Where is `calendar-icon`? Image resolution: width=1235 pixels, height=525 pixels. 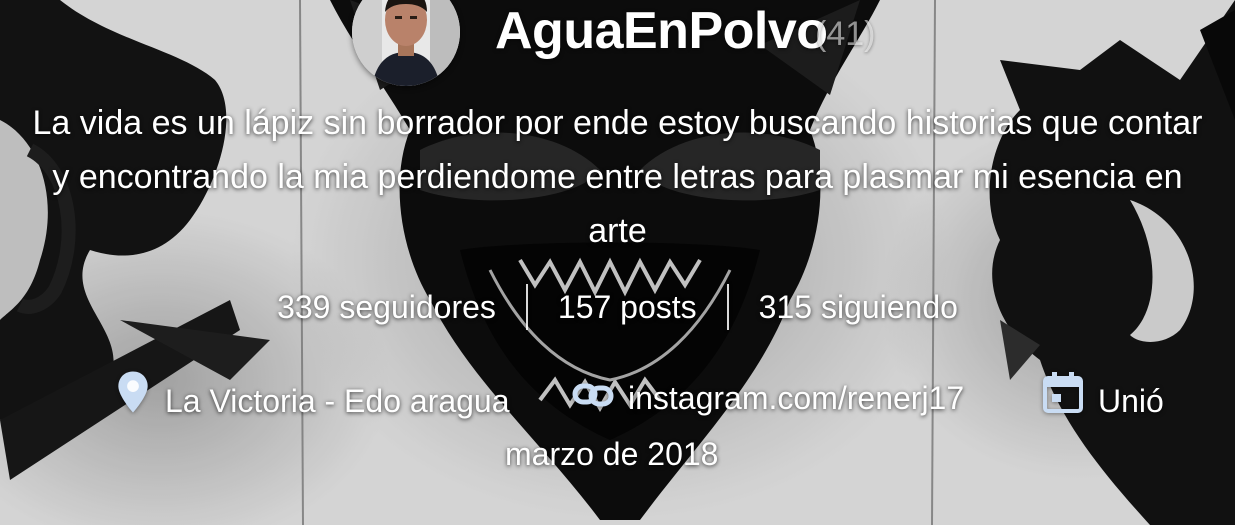
calendar-icon is located at coordinates (1063, 400).